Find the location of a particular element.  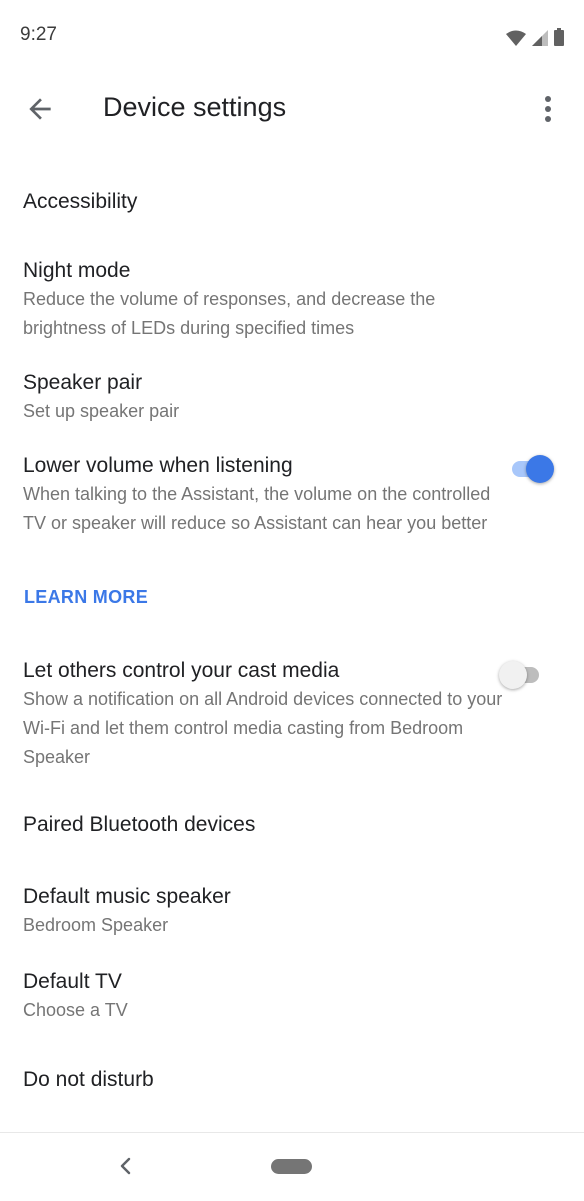

setting-subtitle: Set up speaker pair is located at coordinates (101, 411).